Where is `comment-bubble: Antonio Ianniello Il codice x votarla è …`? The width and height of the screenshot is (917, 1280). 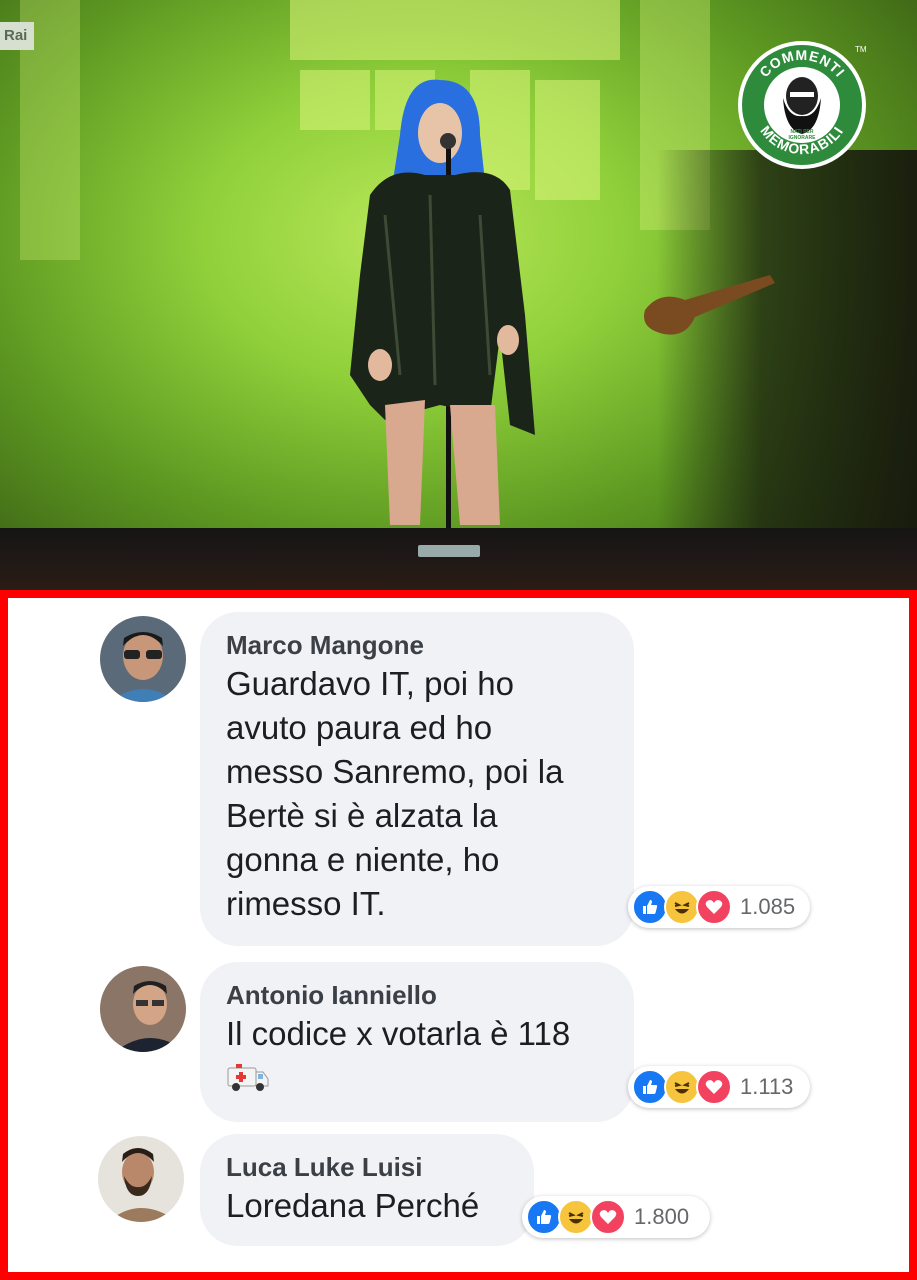 comment-bubble: Antonio Ianniello Il codice x votarla è … is located at coordinates (417, 1042).